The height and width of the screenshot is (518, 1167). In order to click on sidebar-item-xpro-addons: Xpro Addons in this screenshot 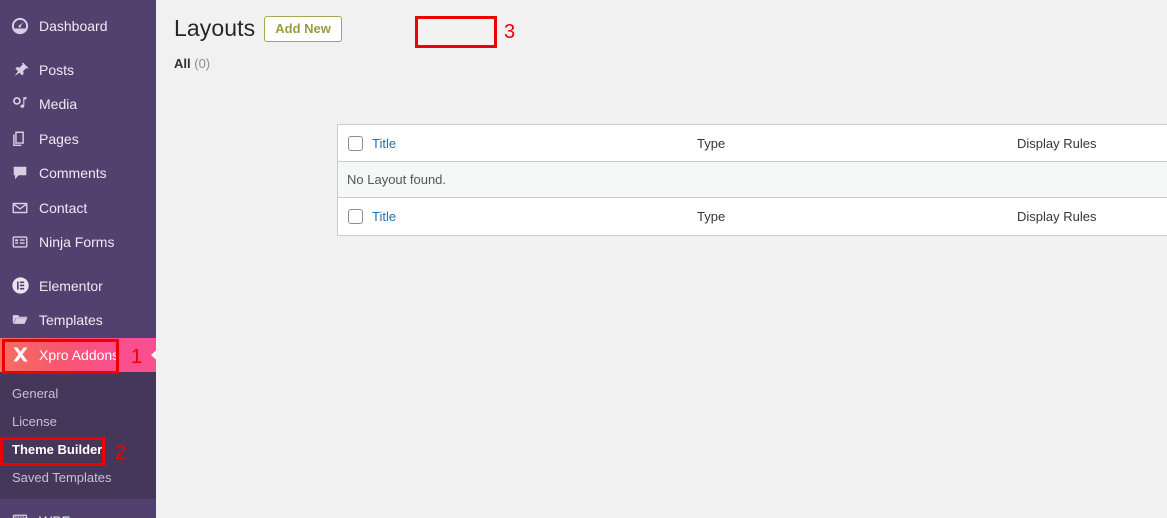, I will do `click(78, 354)`.